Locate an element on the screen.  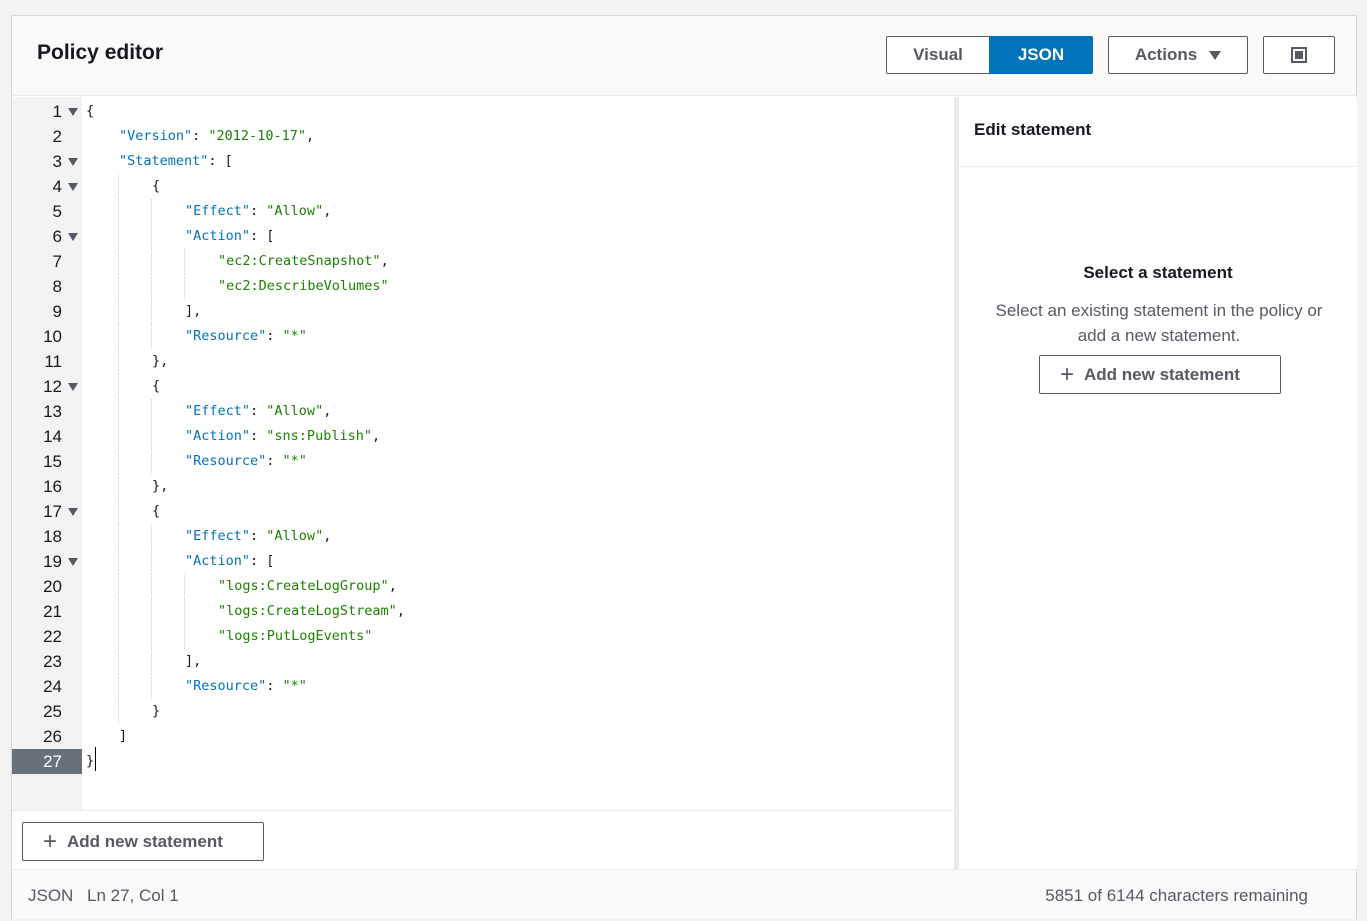
code-line: 8 "ec2:DescribeVolumes" is located at coordinates (483, 286).